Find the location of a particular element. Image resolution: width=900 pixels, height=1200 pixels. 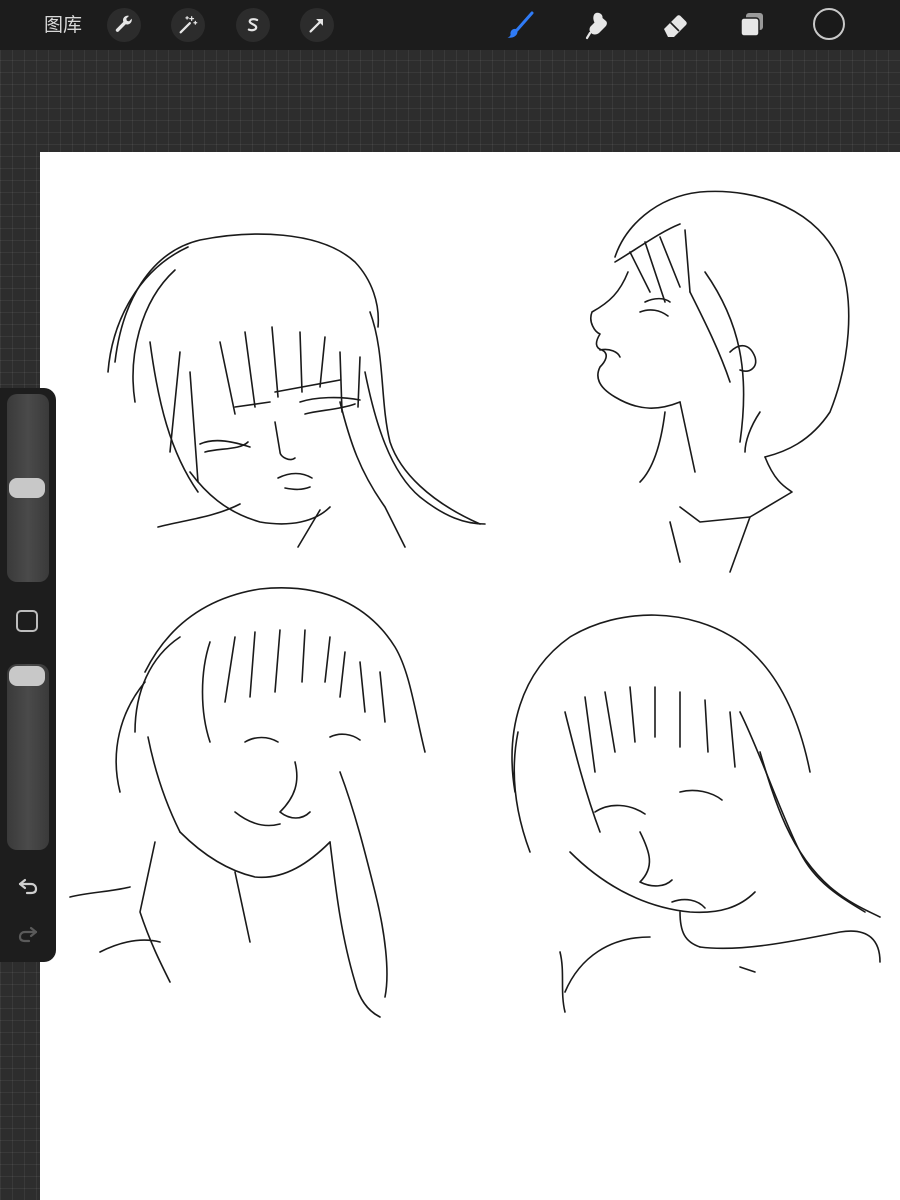

undo-icon is located at coordinates (28, 886).